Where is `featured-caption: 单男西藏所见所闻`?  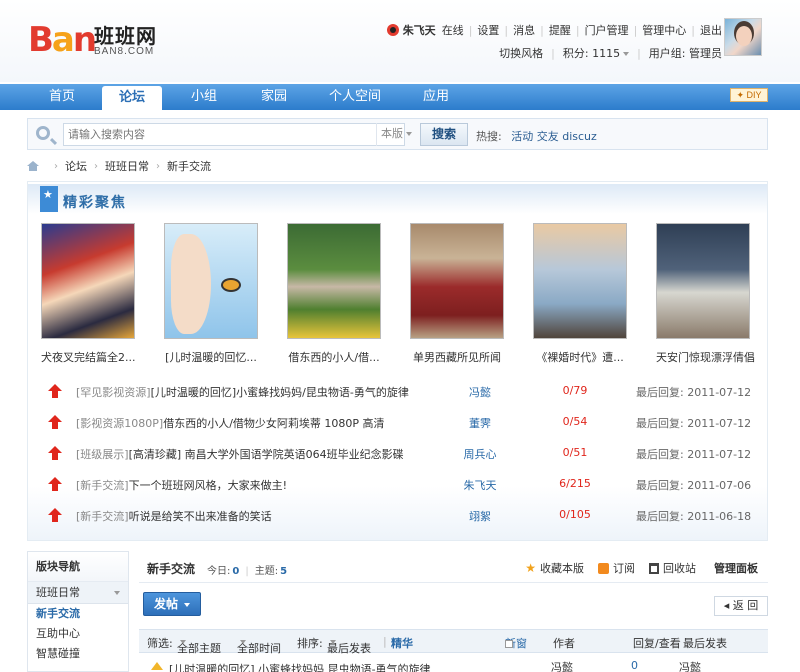 featured-caption: 单男西藏所见所闻 is located at coordinates (457, 357).